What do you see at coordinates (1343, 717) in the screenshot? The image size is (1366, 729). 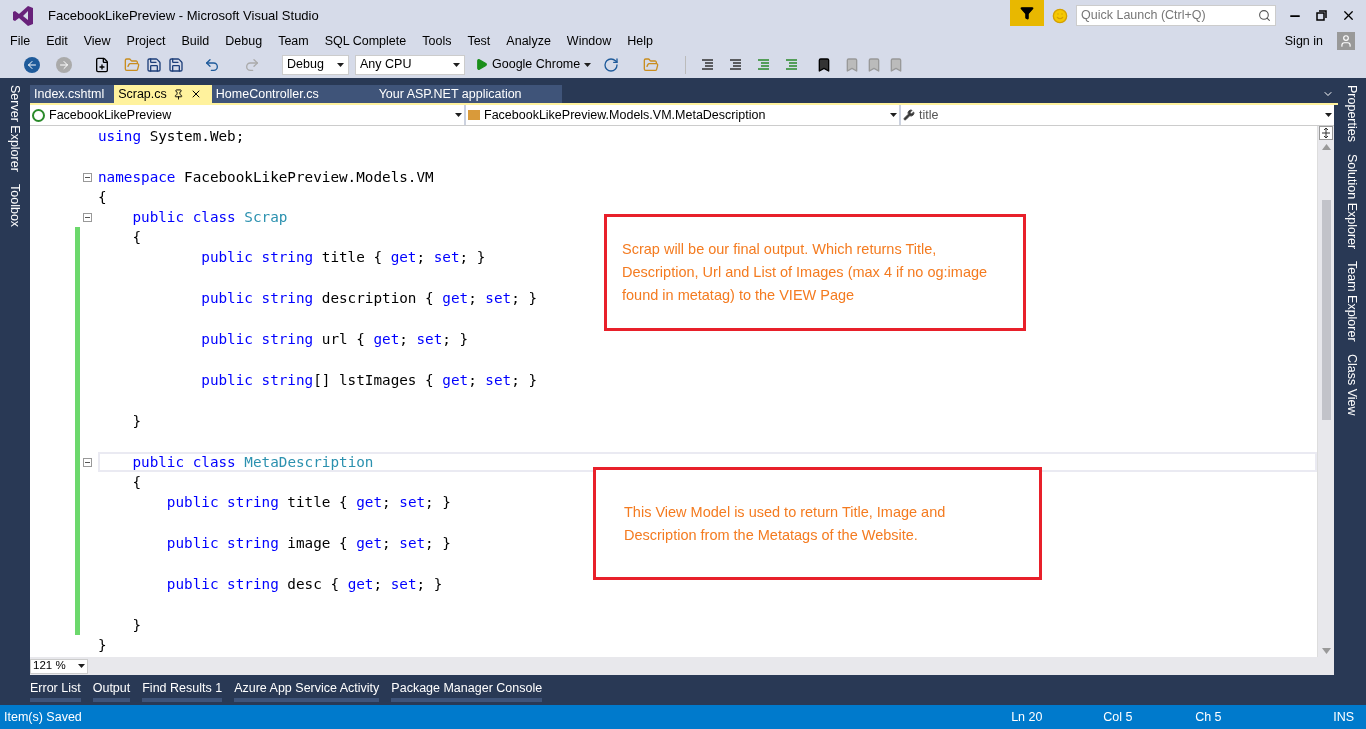 I see `insert-mode: INS` at bounding box center [1343, 717].